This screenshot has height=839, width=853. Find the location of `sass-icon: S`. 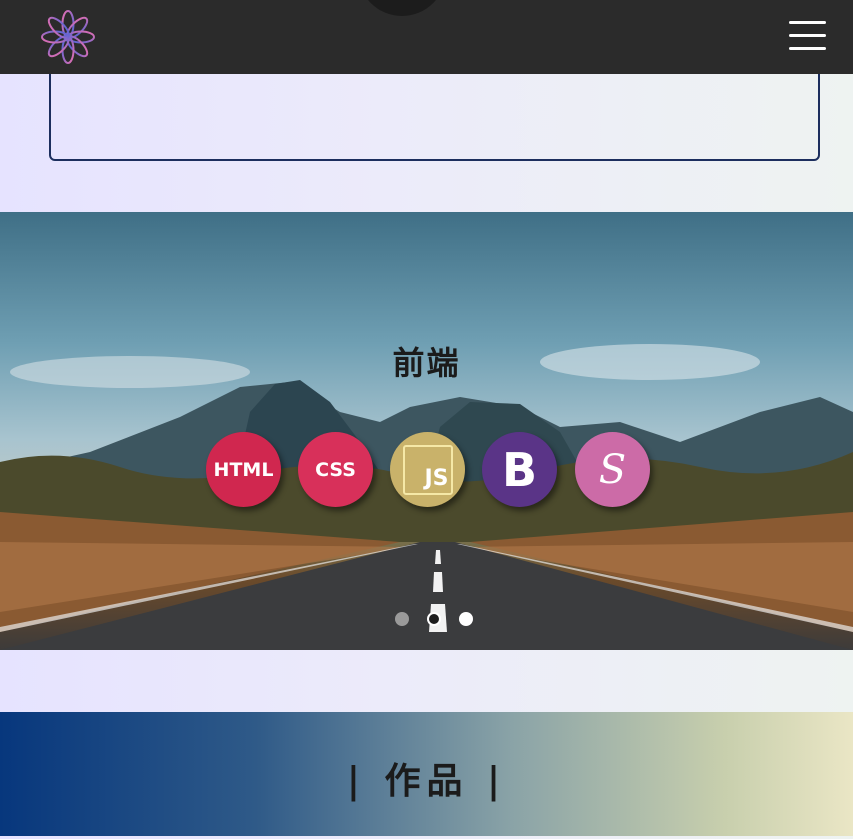

sass-icon: S is located at coordinates (612, 469).